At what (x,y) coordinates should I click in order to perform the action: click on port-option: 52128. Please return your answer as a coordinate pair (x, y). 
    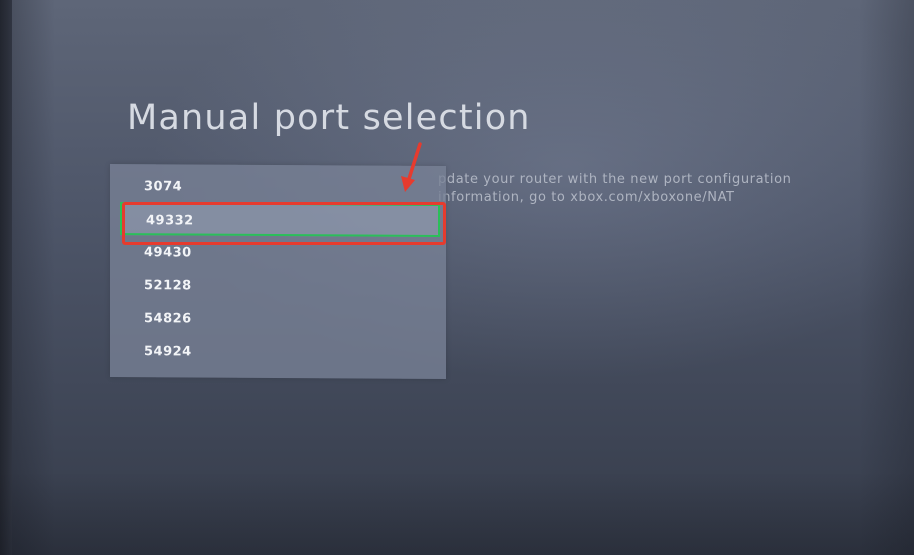
    Looking at the image, I should click on (280, 286).